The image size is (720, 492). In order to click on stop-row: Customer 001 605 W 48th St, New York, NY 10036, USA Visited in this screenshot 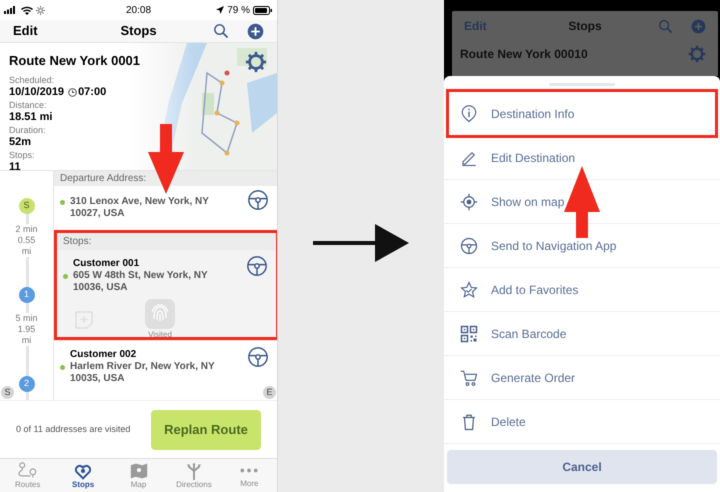, I will do `click(166, 293)`.